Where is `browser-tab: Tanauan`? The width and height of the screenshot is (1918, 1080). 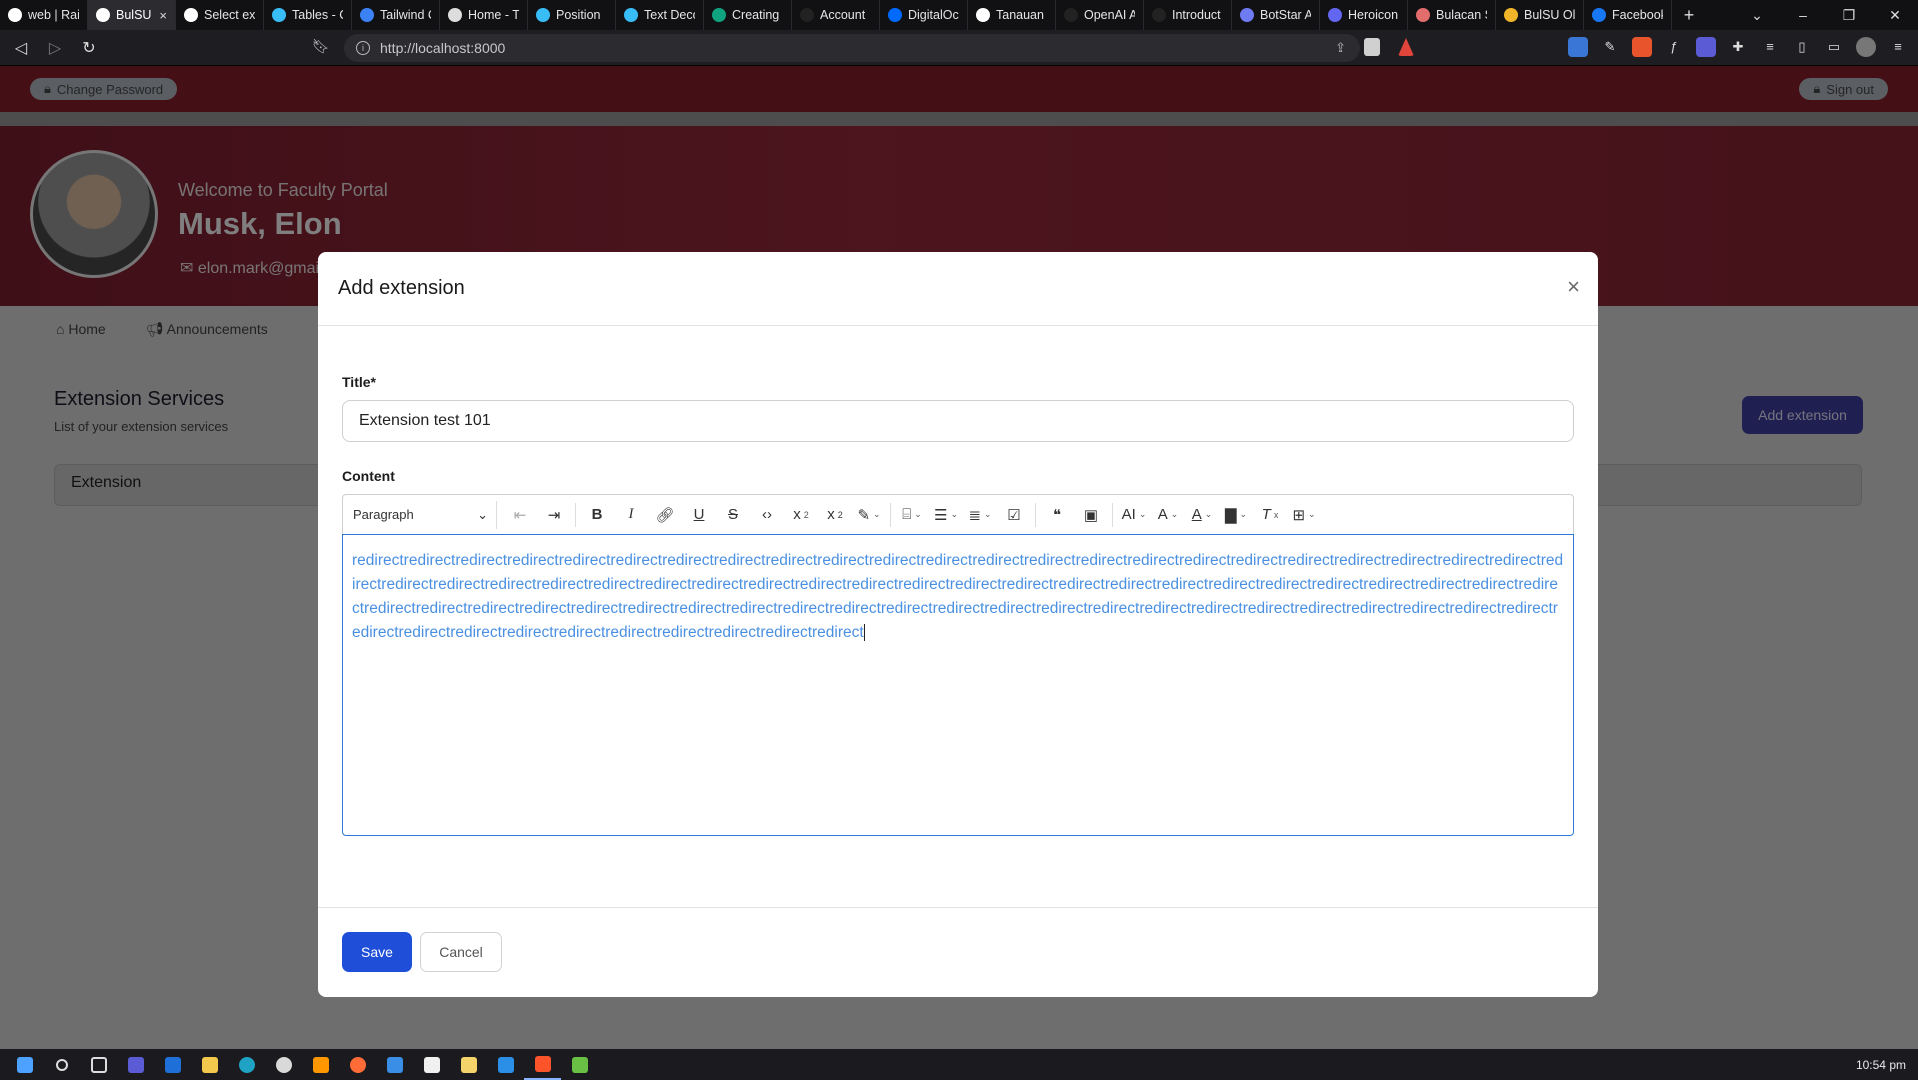
browser-tab: Tanauan is located at coordinates (1012, 15).